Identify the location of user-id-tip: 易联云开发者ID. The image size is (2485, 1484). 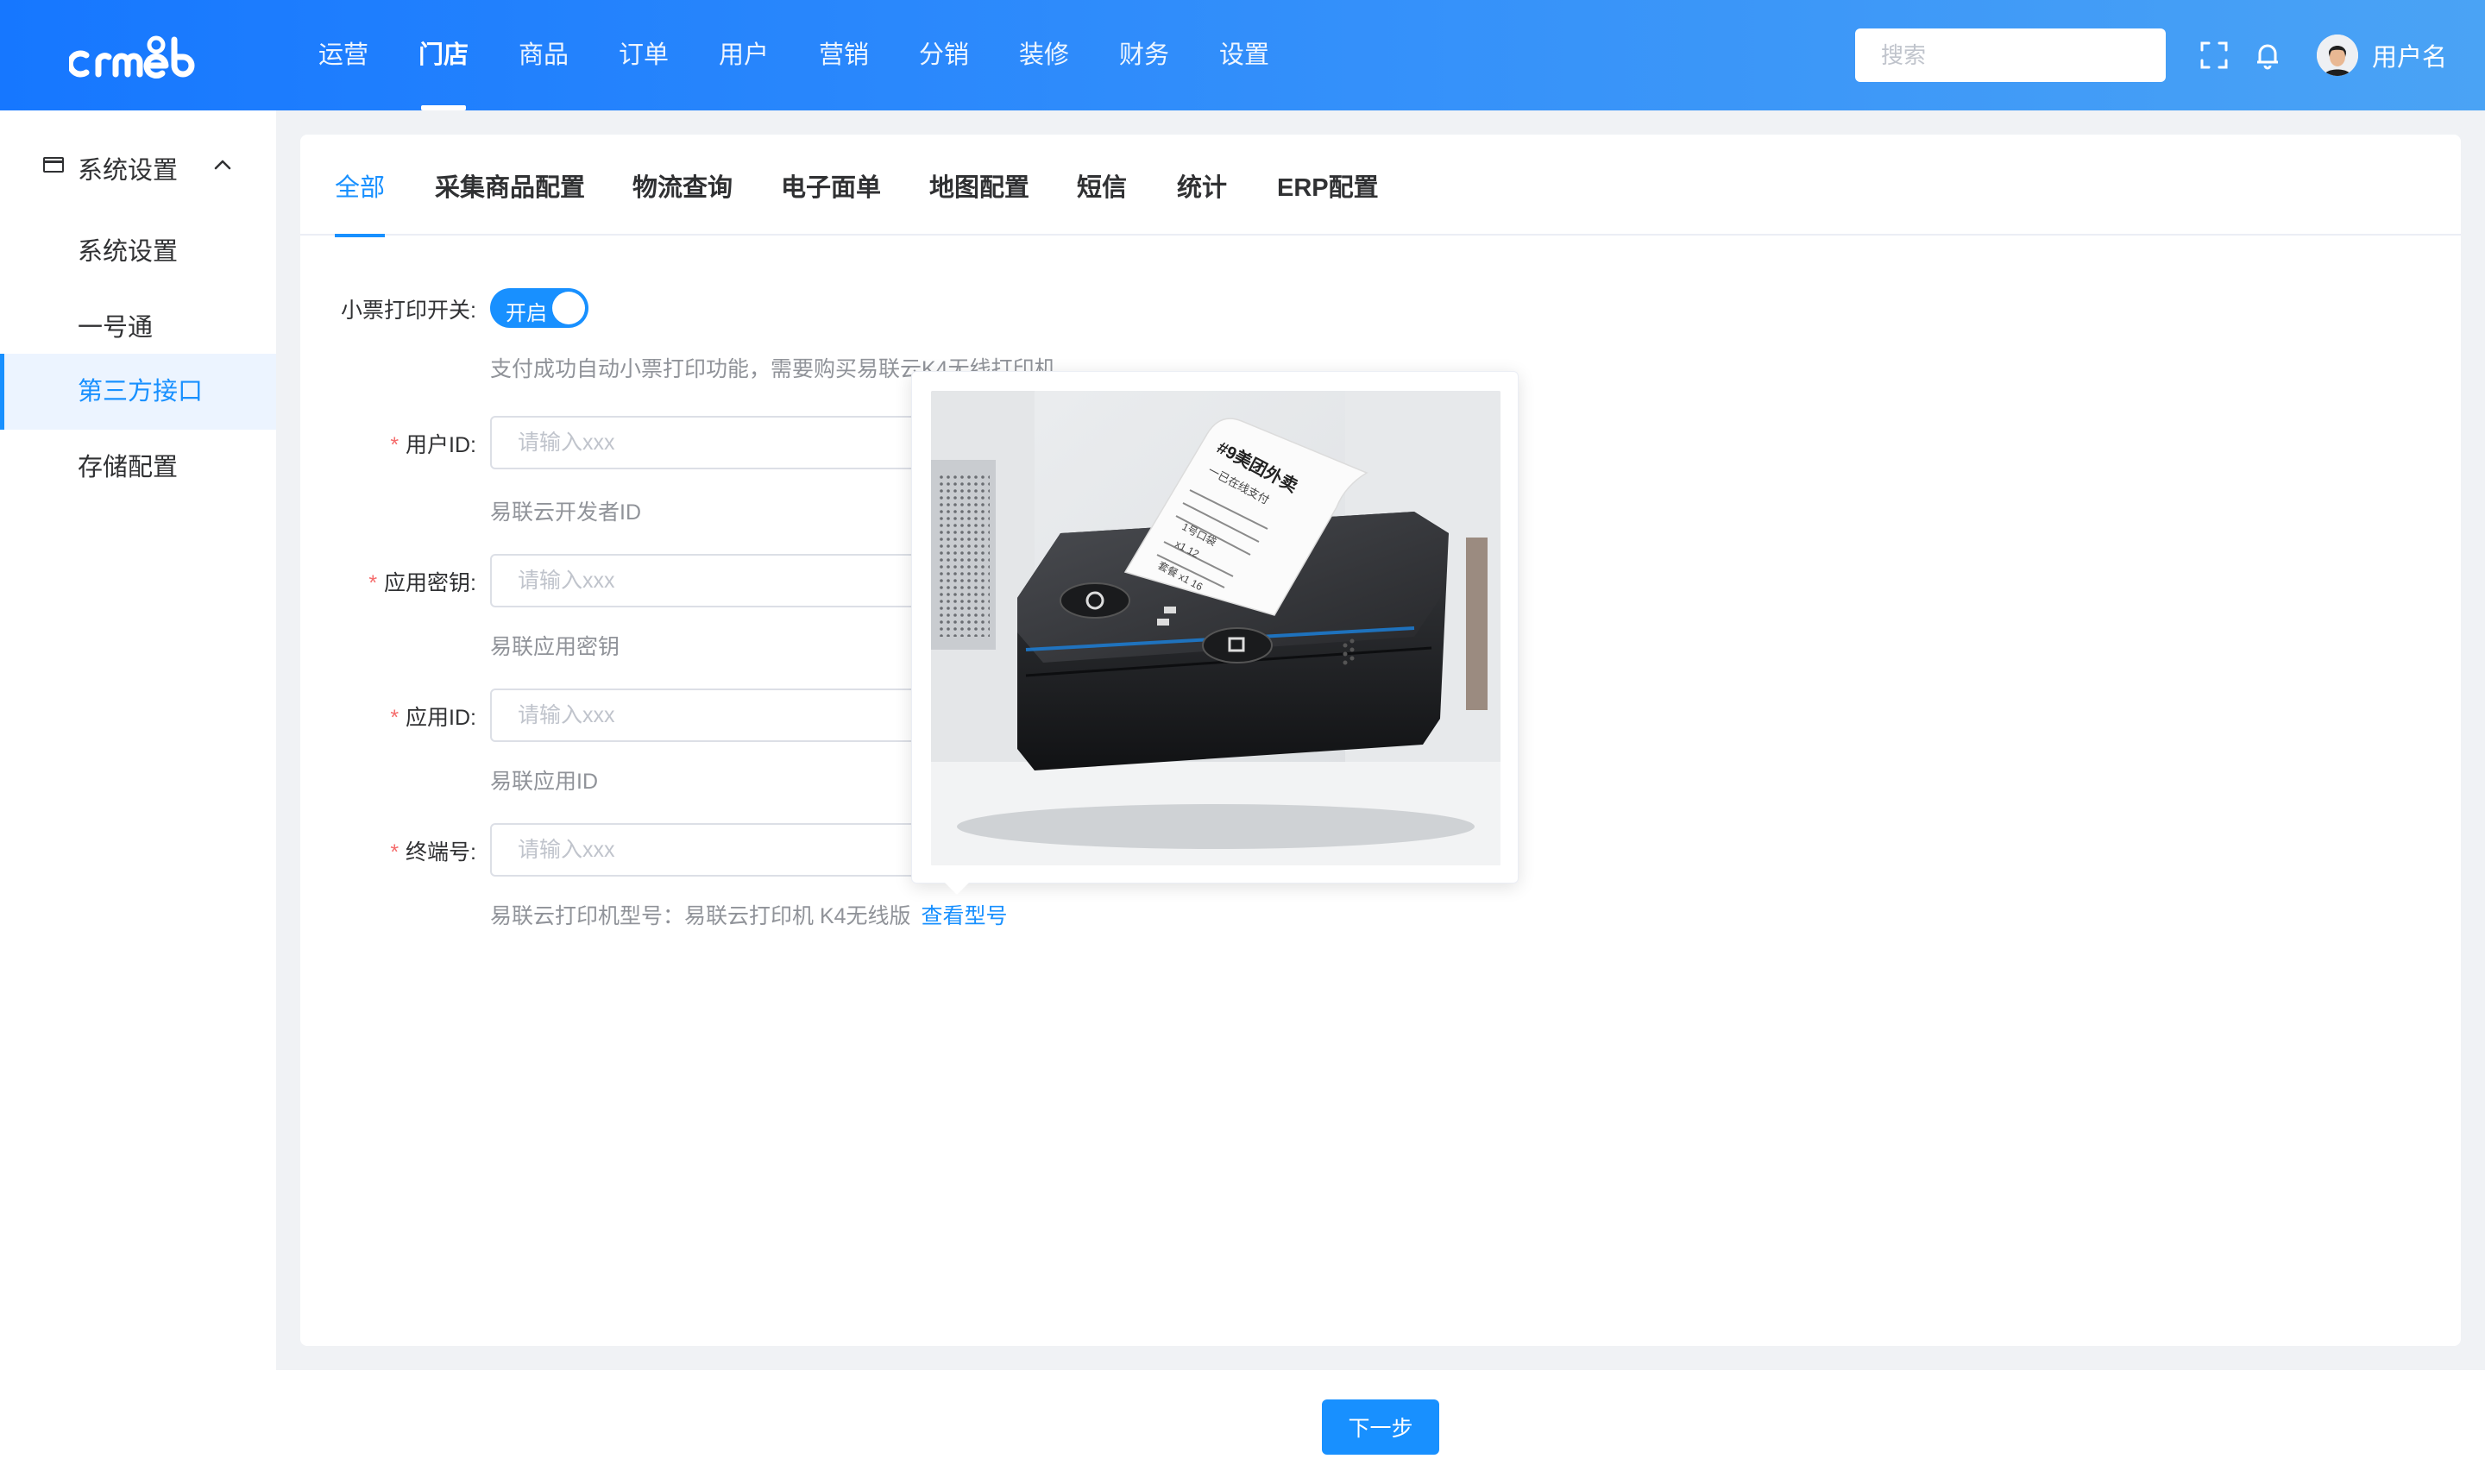
(566, 512).